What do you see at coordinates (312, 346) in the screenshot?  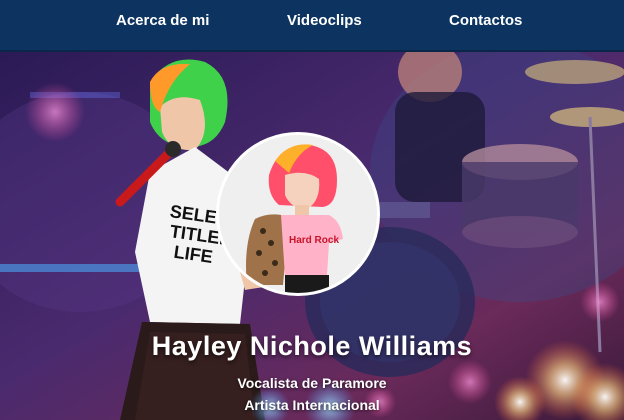 I see `artist-name-heading: Hayley Nichole Williams` at bounding box center [312, 346].